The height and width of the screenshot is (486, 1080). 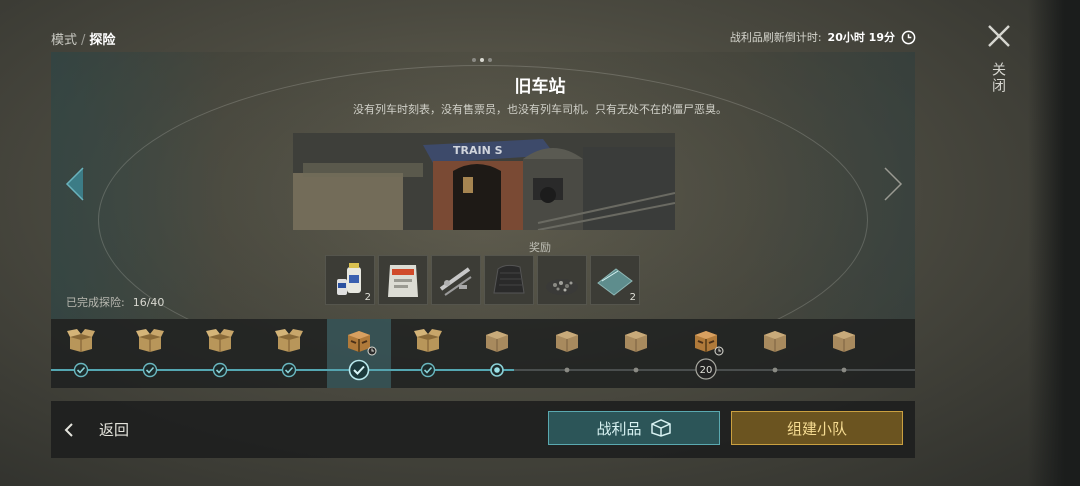 I want to click on expedition-description: 没有列车时刻表，没有售票员，也没有列车司机。只有无处不在的僵尸恶臭。, so click(x=540, y=109).